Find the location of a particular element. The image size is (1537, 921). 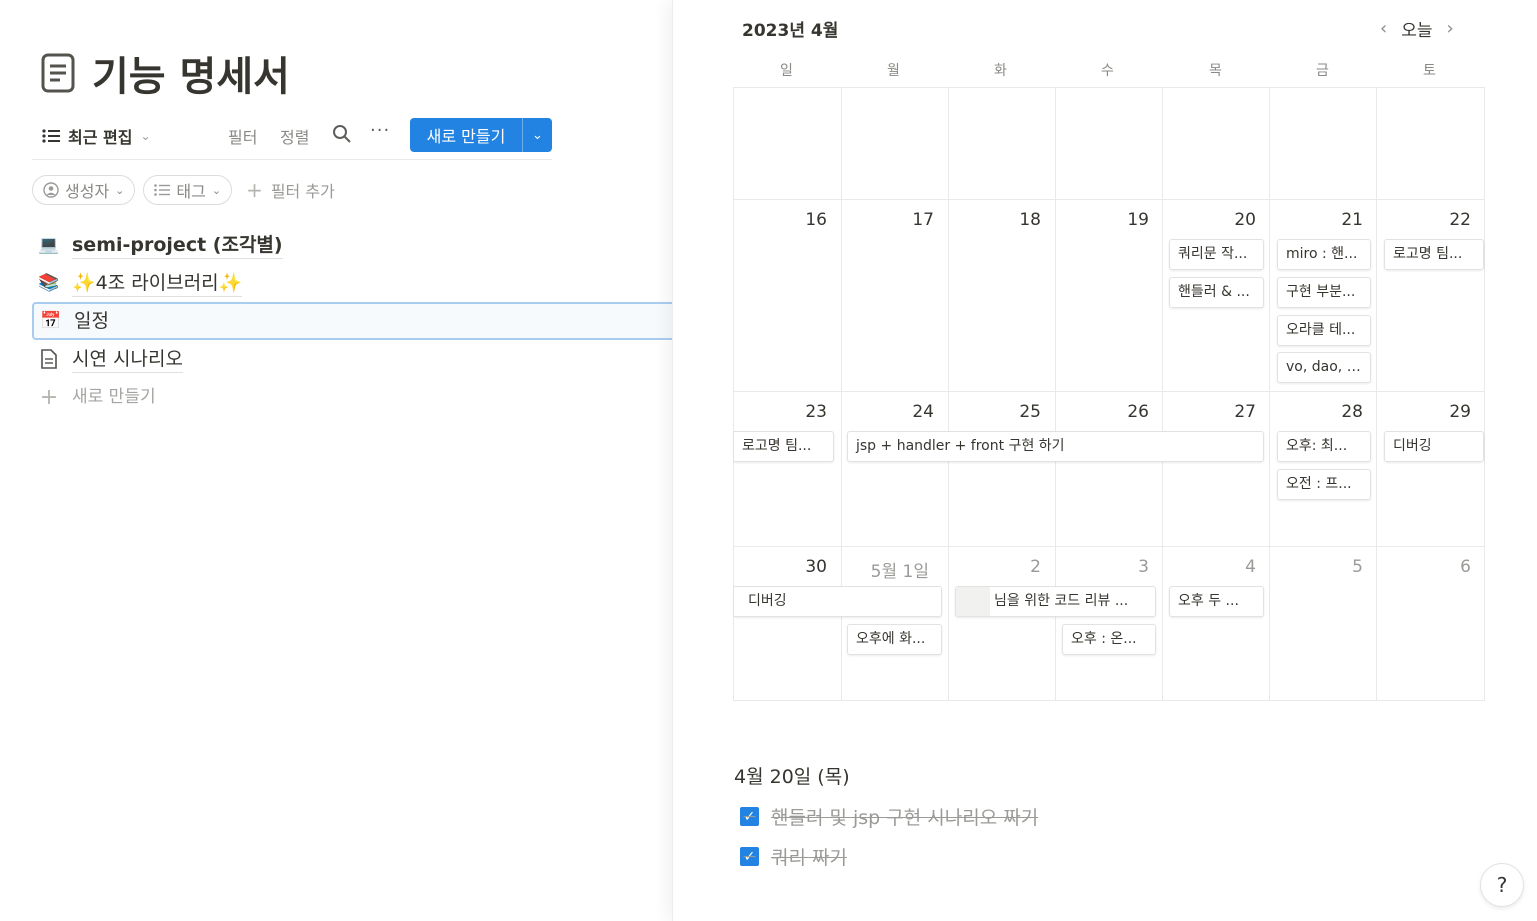

chevron-right-icon: › is located at coordinates (1449, 28).